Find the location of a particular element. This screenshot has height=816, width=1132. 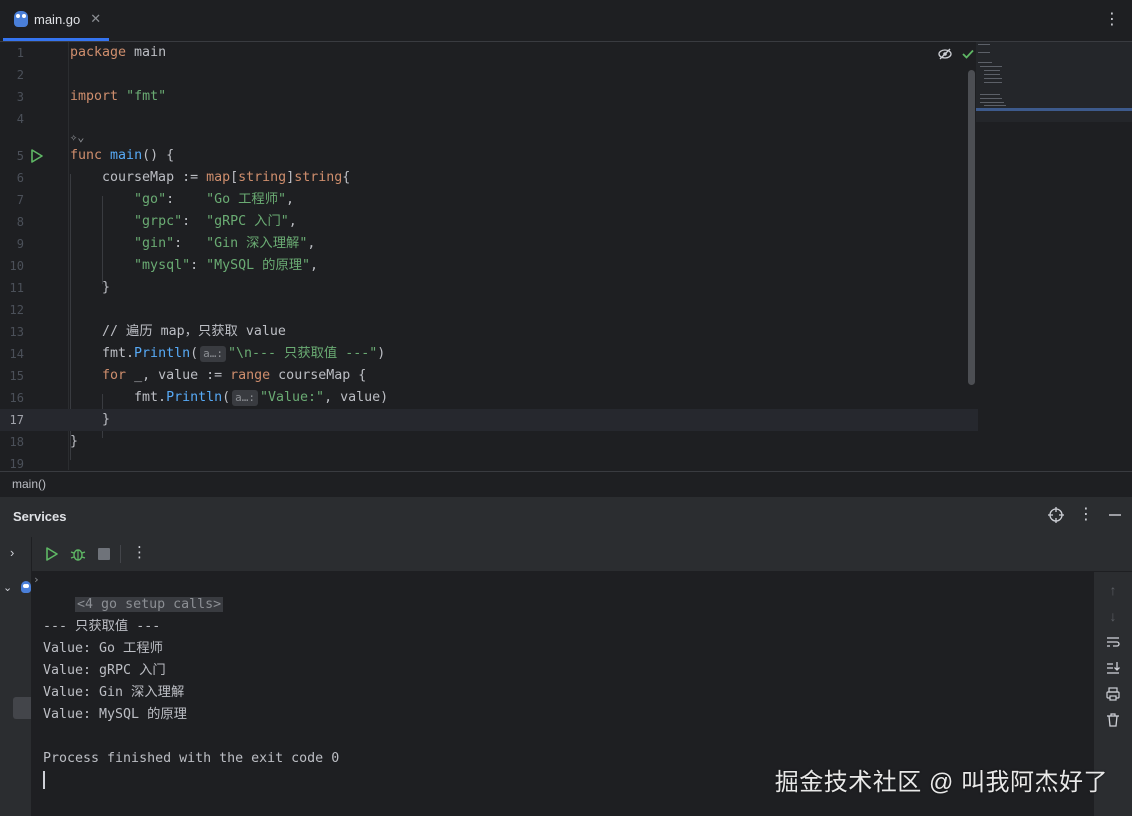

code-line: 11 } is located at coordinates (60, 287).